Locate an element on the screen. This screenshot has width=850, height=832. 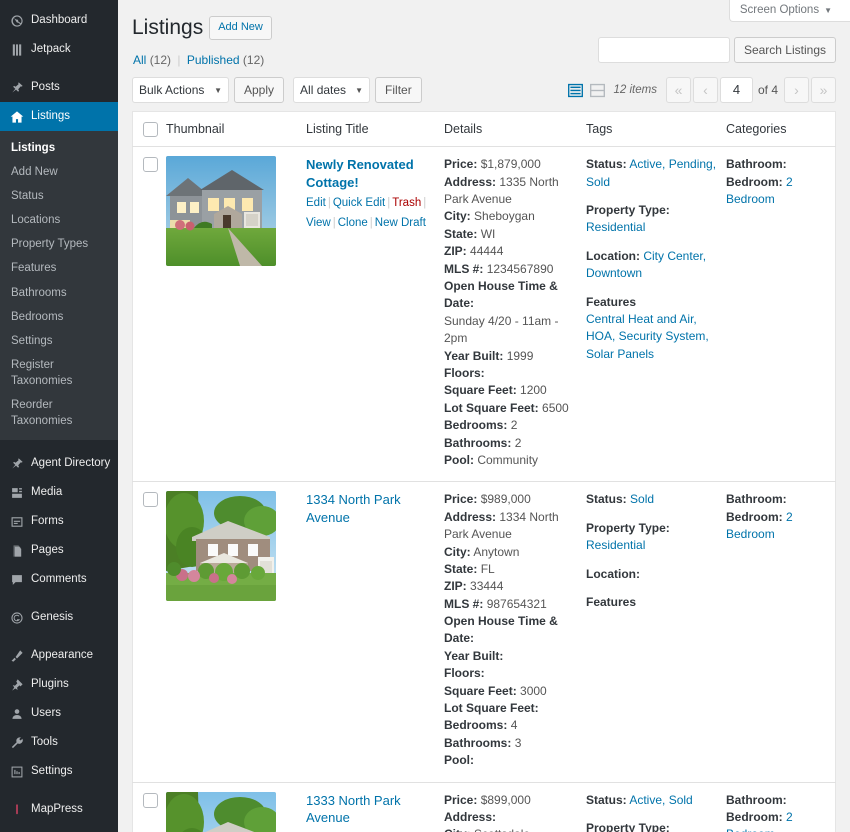
sidebar-item-dashboard: Dashboard is located at coordinates (59, 20).